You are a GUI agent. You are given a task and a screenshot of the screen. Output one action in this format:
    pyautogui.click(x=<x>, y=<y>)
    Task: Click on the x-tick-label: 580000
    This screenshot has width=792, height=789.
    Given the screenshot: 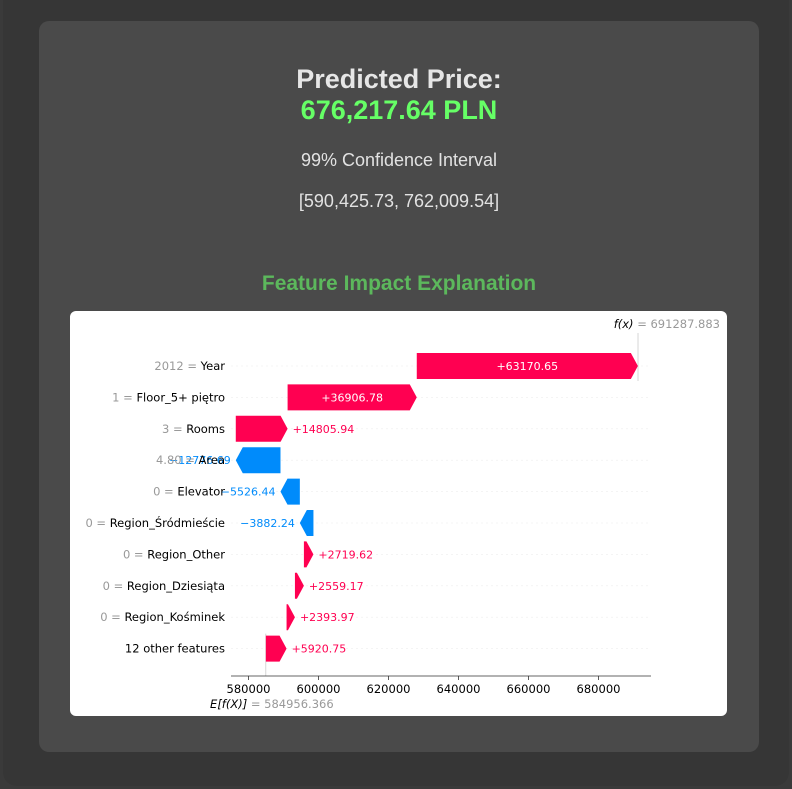 What is the action you would take?
    pyautogui.click(x=249, y=689)
    